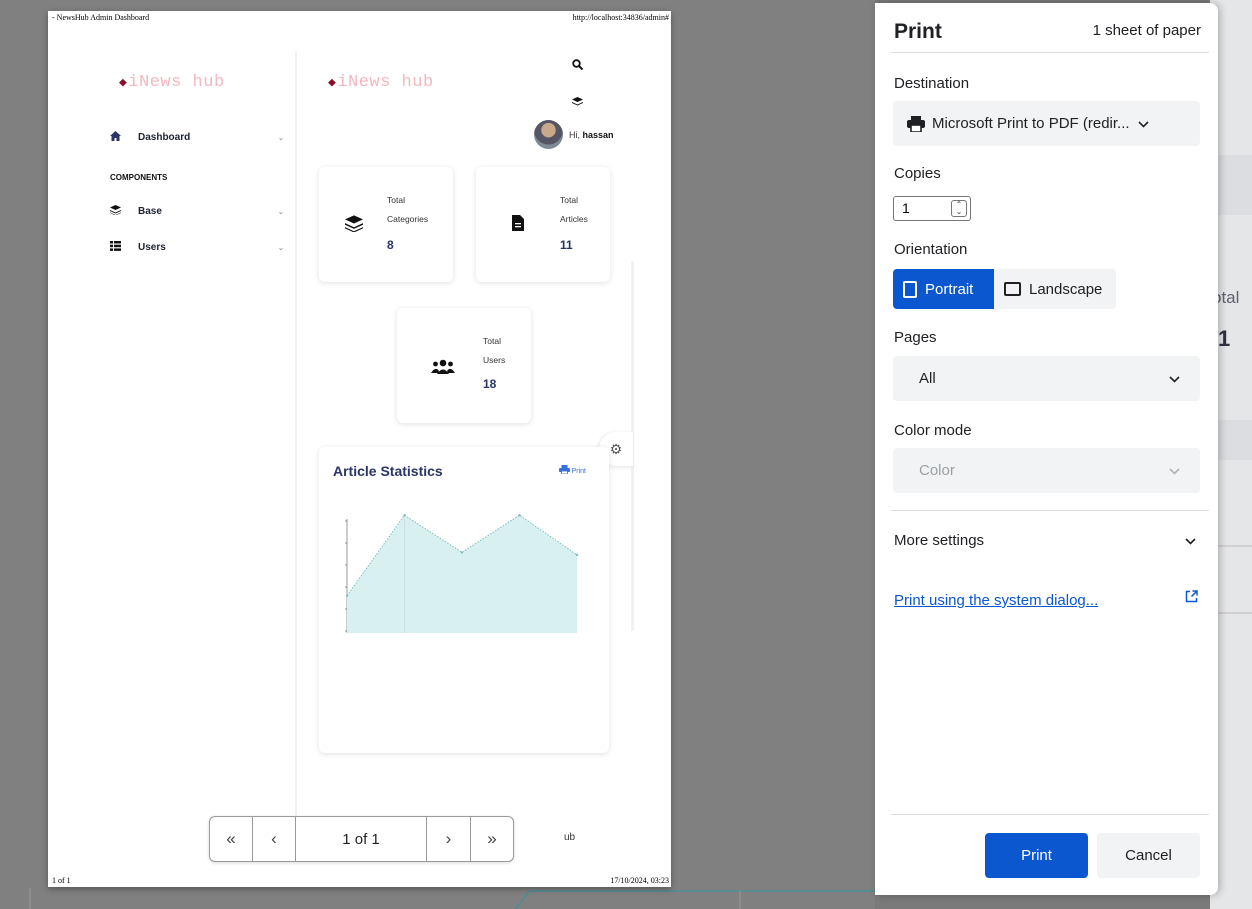 The height and width of the screenshot is (909, 1252). I want to click on previous-page-button: ‹, so click(274, 839).